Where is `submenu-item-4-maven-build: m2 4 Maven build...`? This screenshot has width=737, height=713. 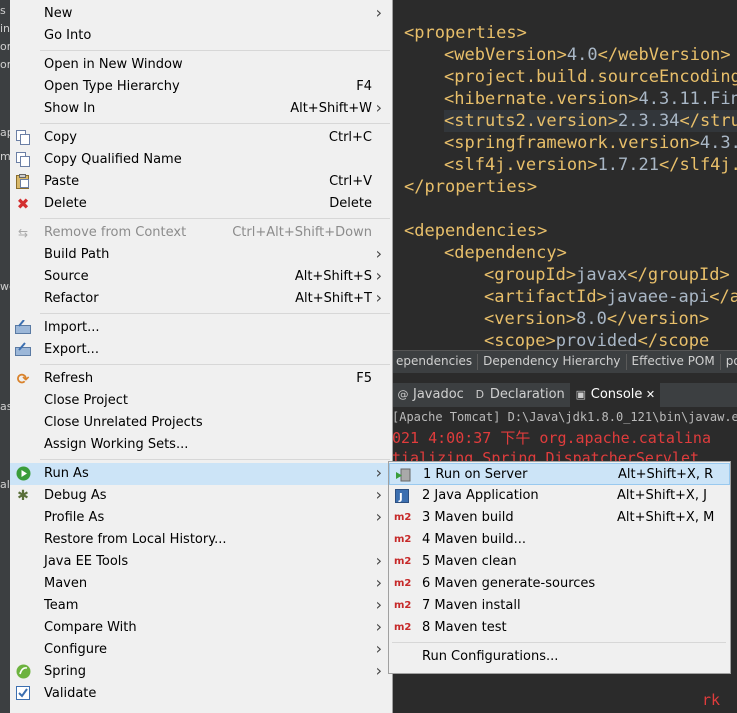
submenu-item-4-maven-build: m2 4 Maven build... is located at coordinates (559, 540).